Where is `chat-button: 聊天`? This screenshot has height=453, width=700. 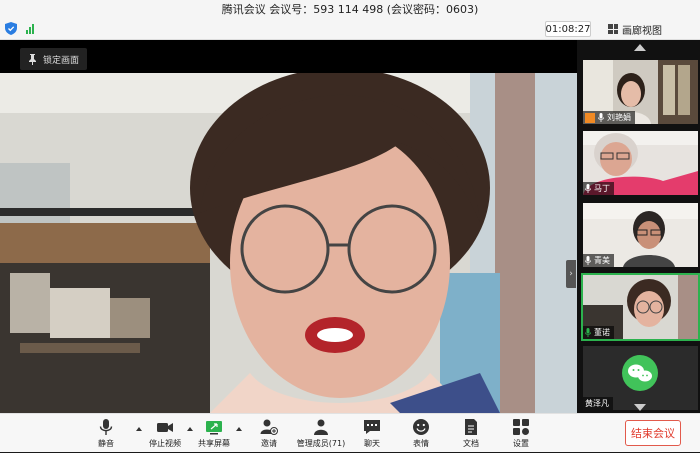
chat-button: 聊天 is located at coordinates (372, 433).